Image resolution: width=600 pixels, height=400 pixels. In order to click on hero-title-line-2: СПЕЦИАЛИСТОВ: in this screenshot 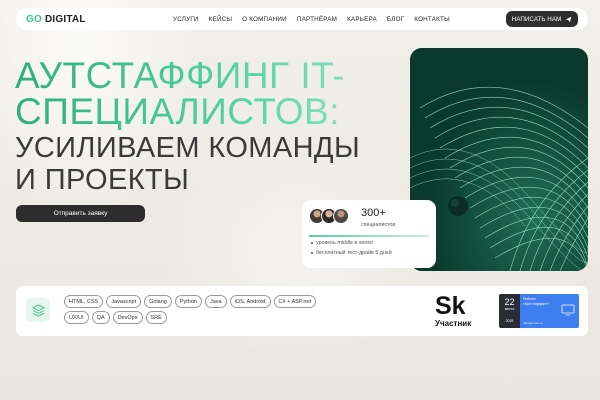, I will do `click(177, 111)`.